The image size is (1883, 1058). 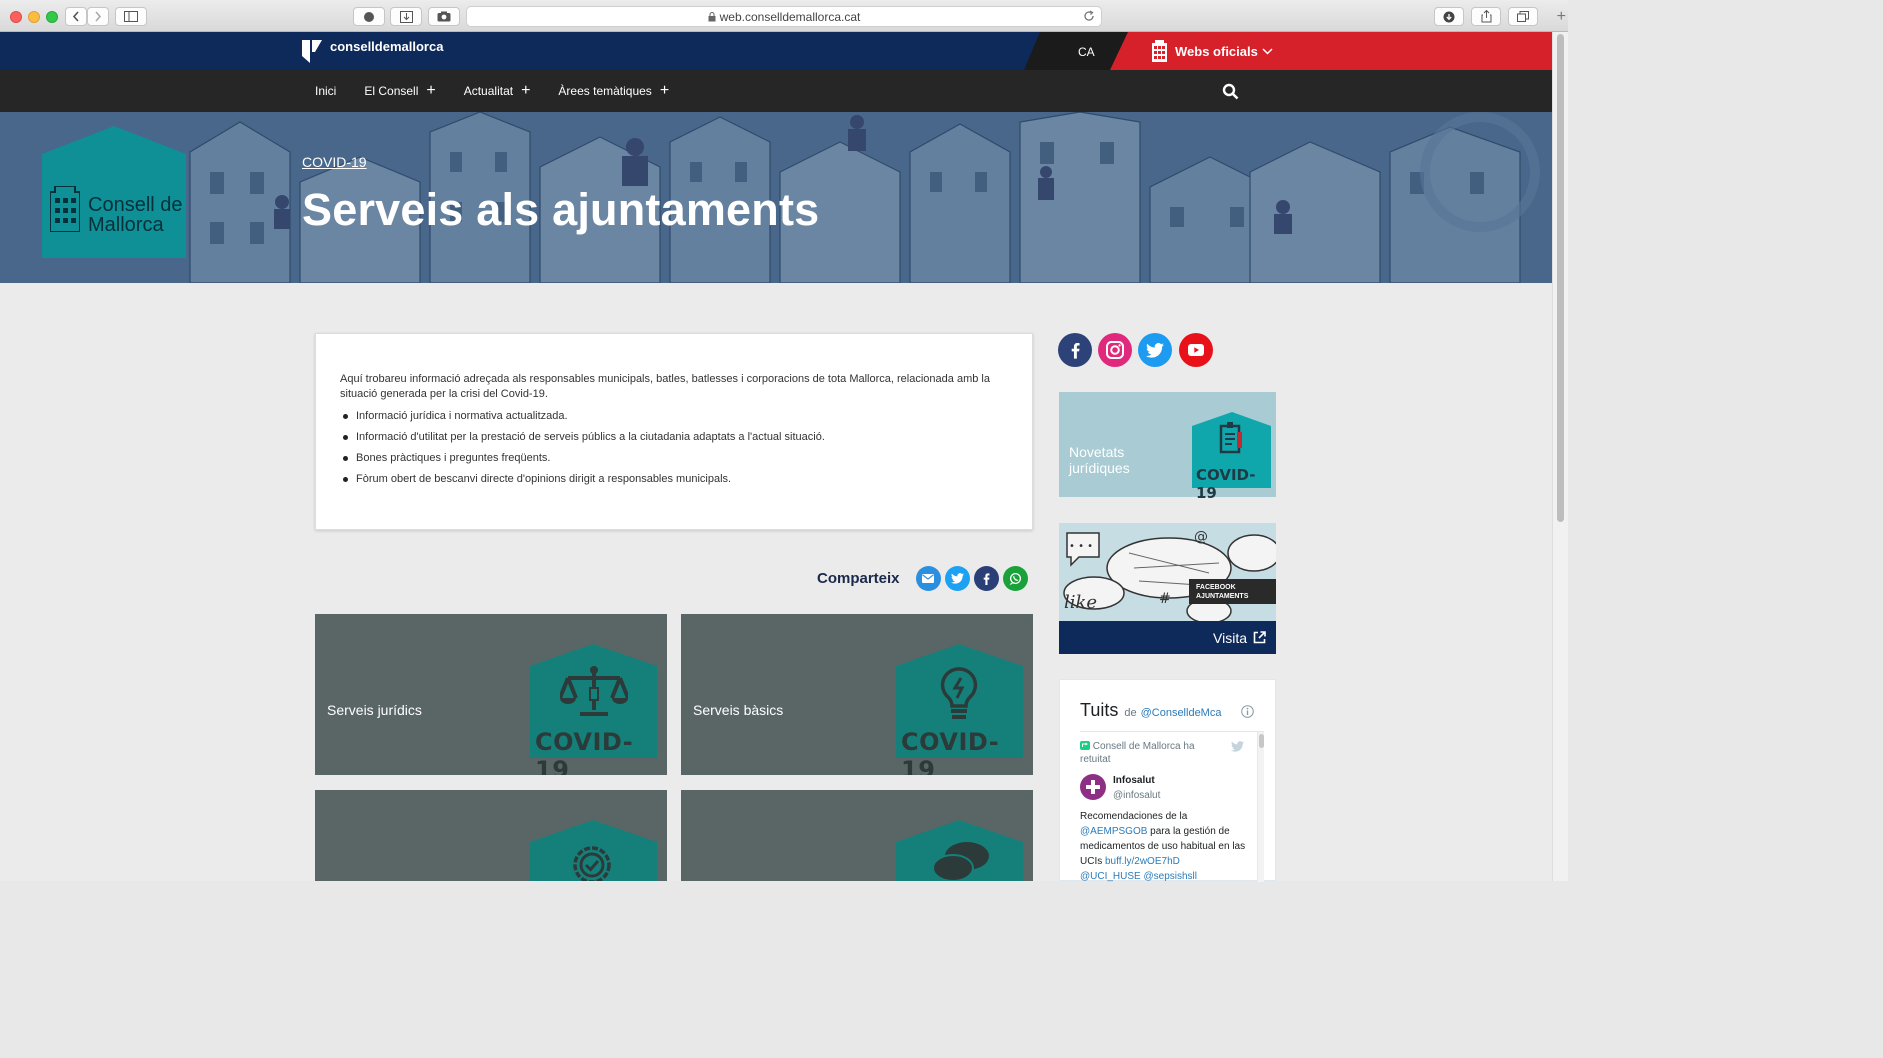 I want to click on webs-oficials-dropdown: Webs oficials, so click(x=1216, y=51).